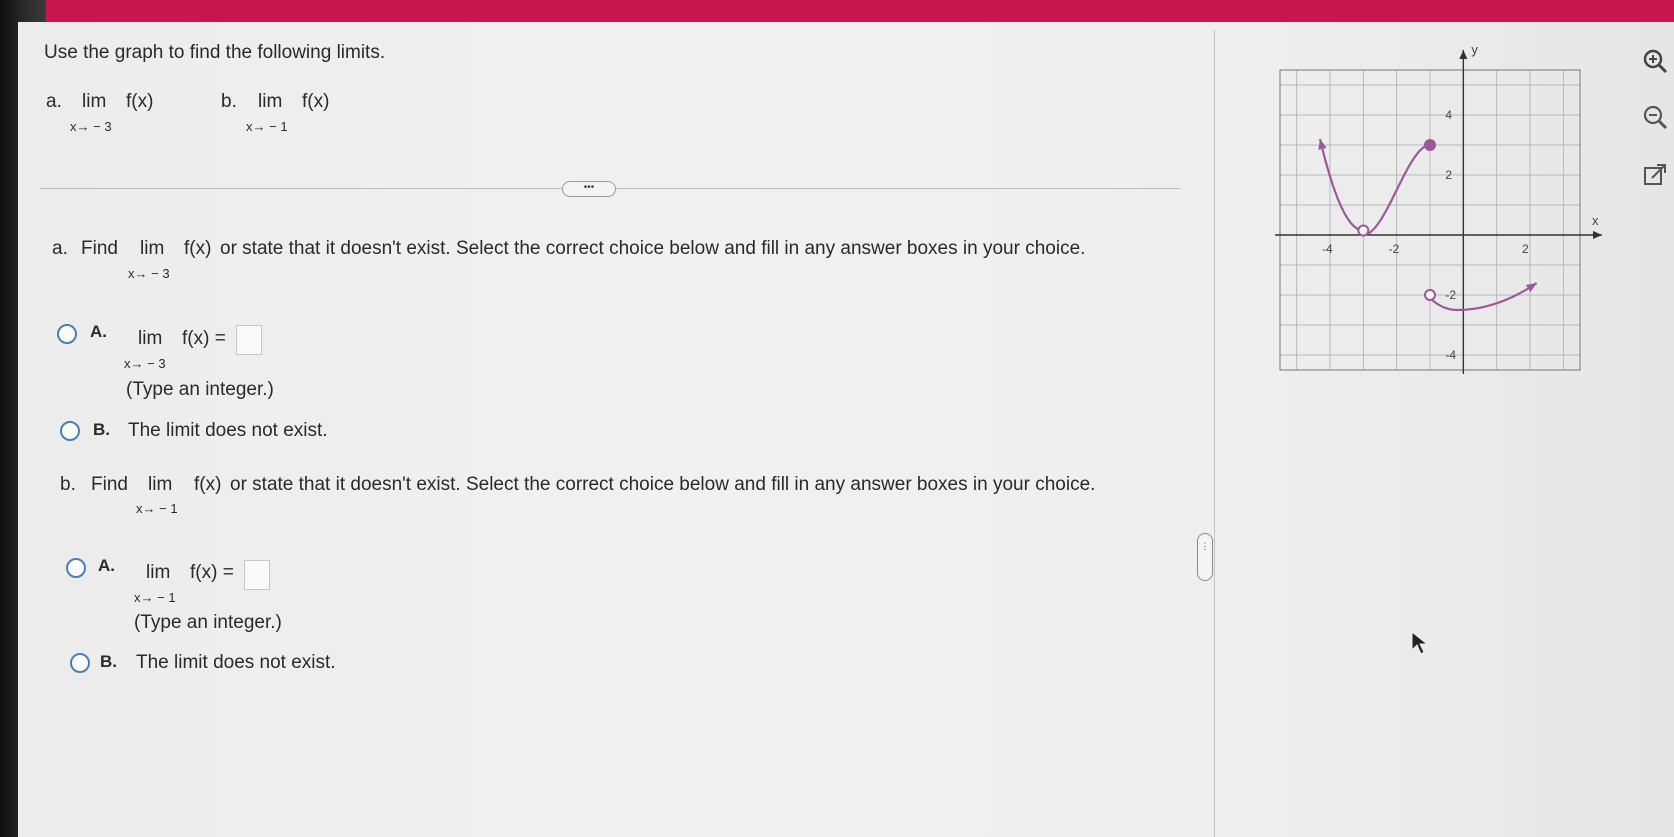  I want to click on x-tick-label: -4, so click(1327, 249).